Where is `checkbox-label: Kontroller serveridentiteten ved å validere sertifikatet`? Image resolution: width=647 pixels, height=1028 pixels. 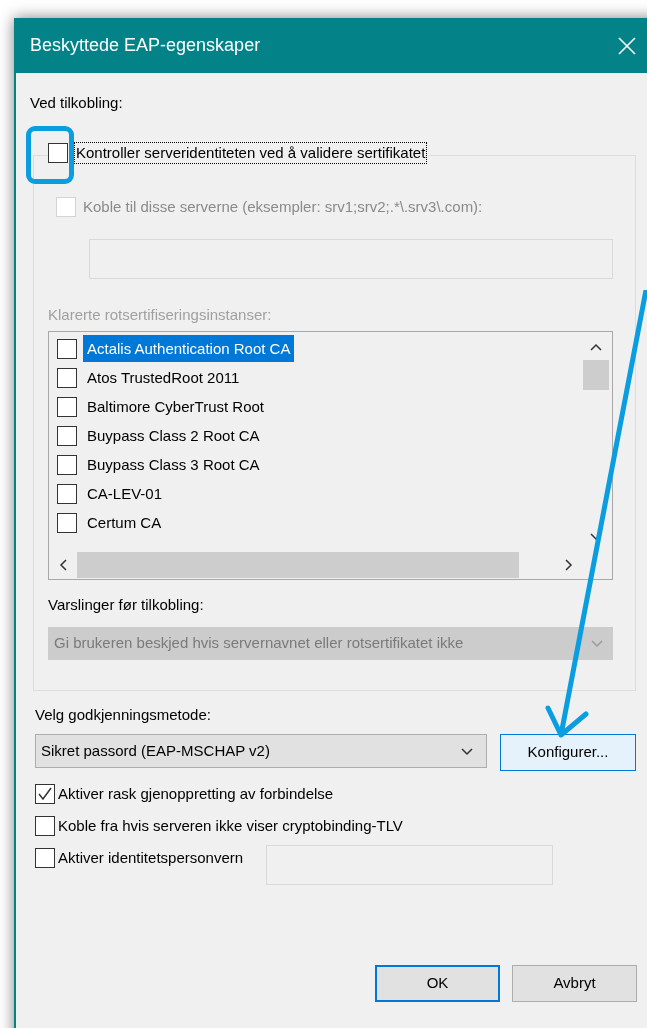 checkbox-label: Kontroller serveridentiteten ved å validere sertifikatet is located at coordinates (251, 153).